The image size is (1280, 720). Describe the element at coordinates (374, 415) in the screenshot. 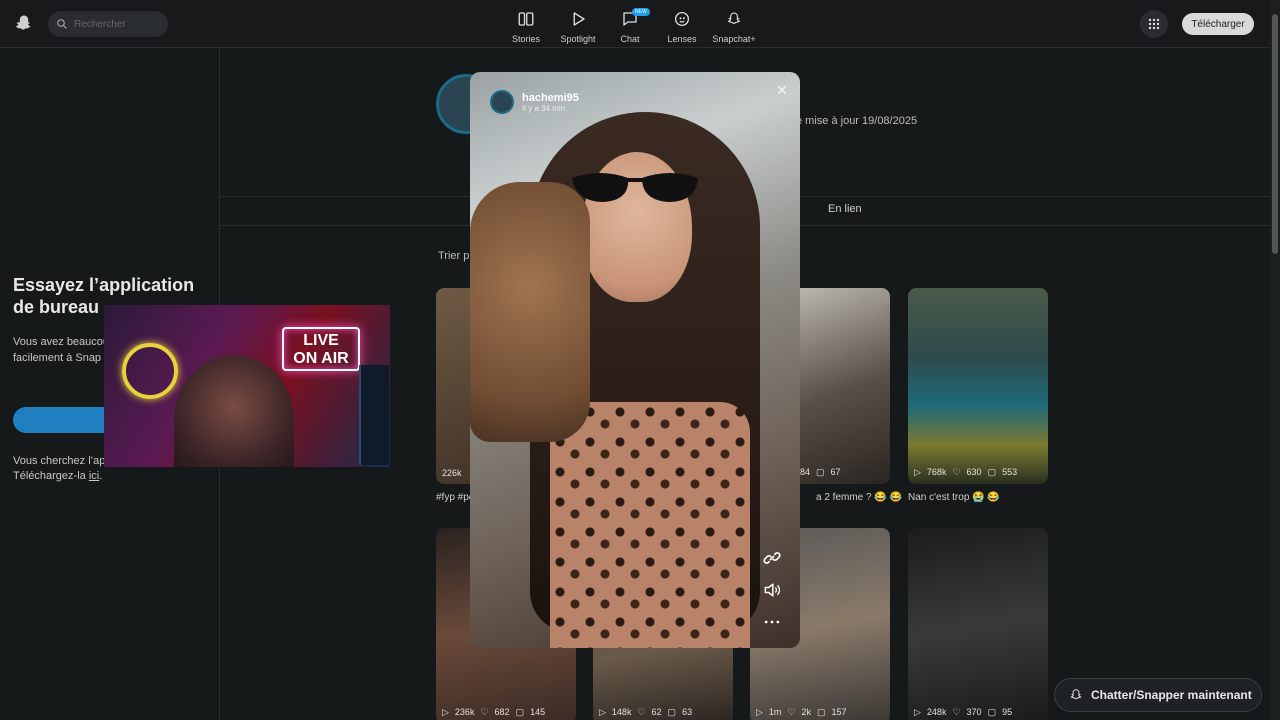

I see `monitor-equipment` at that location.